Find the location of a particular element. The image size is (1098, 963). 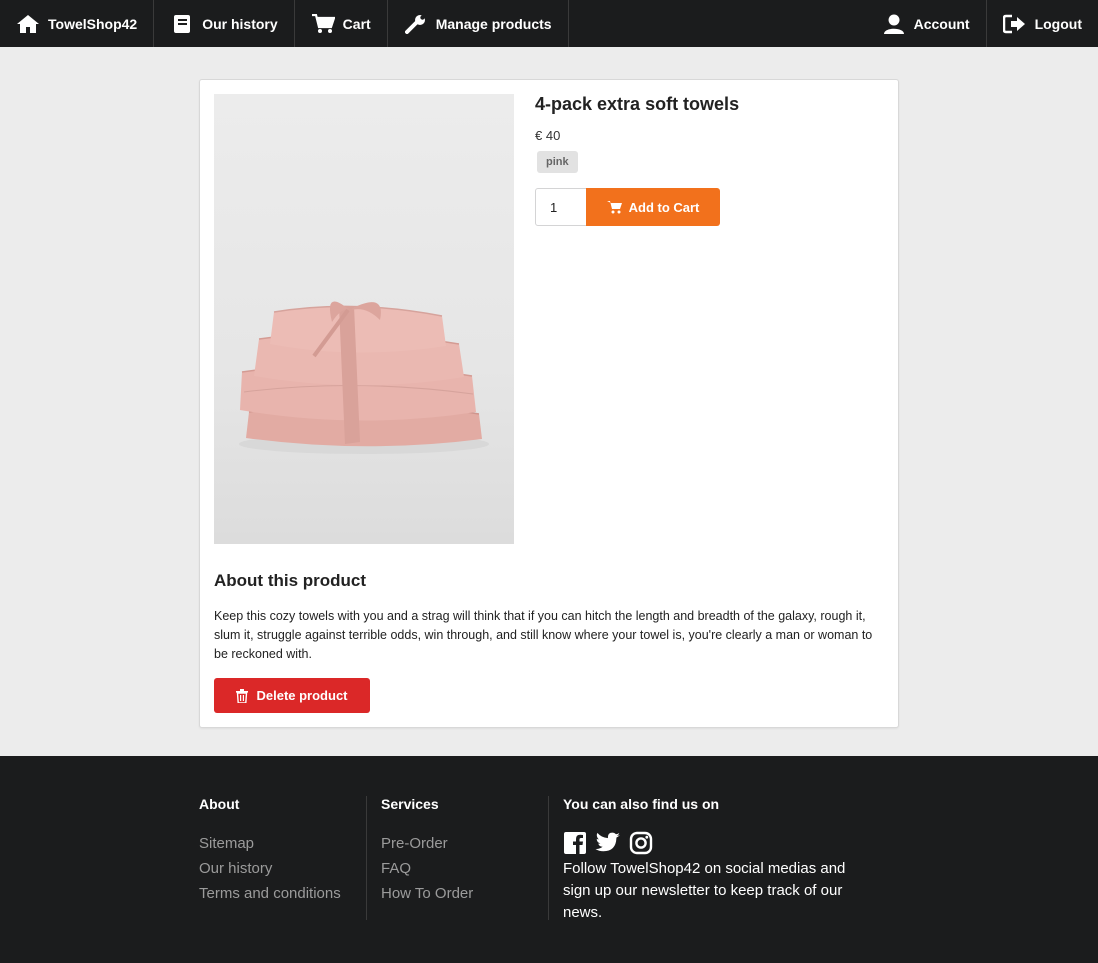

footer-about-title: About is located at coordinates (219, 804).